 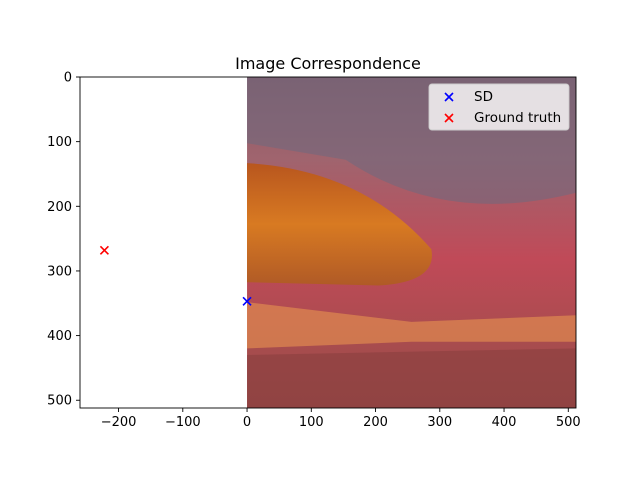 What do you see at coordinates (499, 107) in the screenshot?
I see `legend: SD Ground truth` at bounding box center [499, 107].